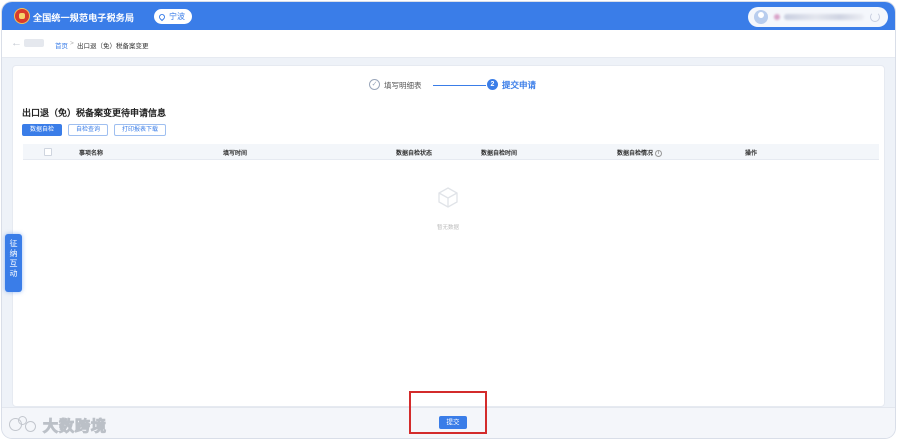 The height and width of the screenshot is (443, 900). Describe the element at coordinates (24, 425) in the screenshot. I see `watermark-logo-icon` at that location.